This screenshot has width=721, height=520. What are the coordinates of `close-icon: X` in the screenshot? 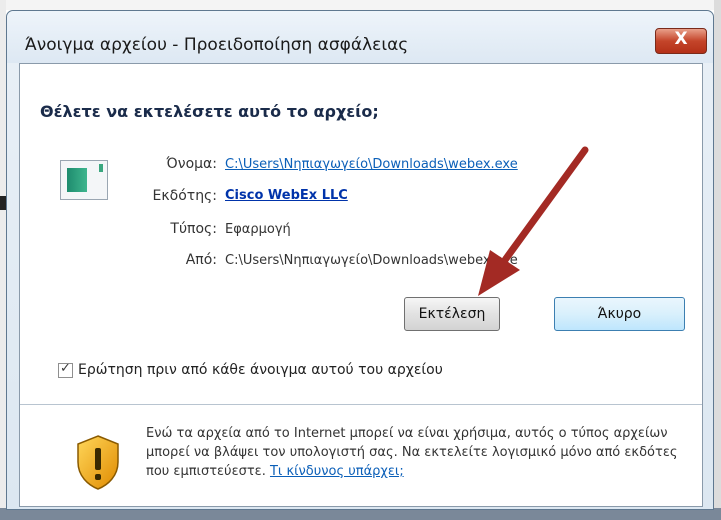 It's located at (681, 39).